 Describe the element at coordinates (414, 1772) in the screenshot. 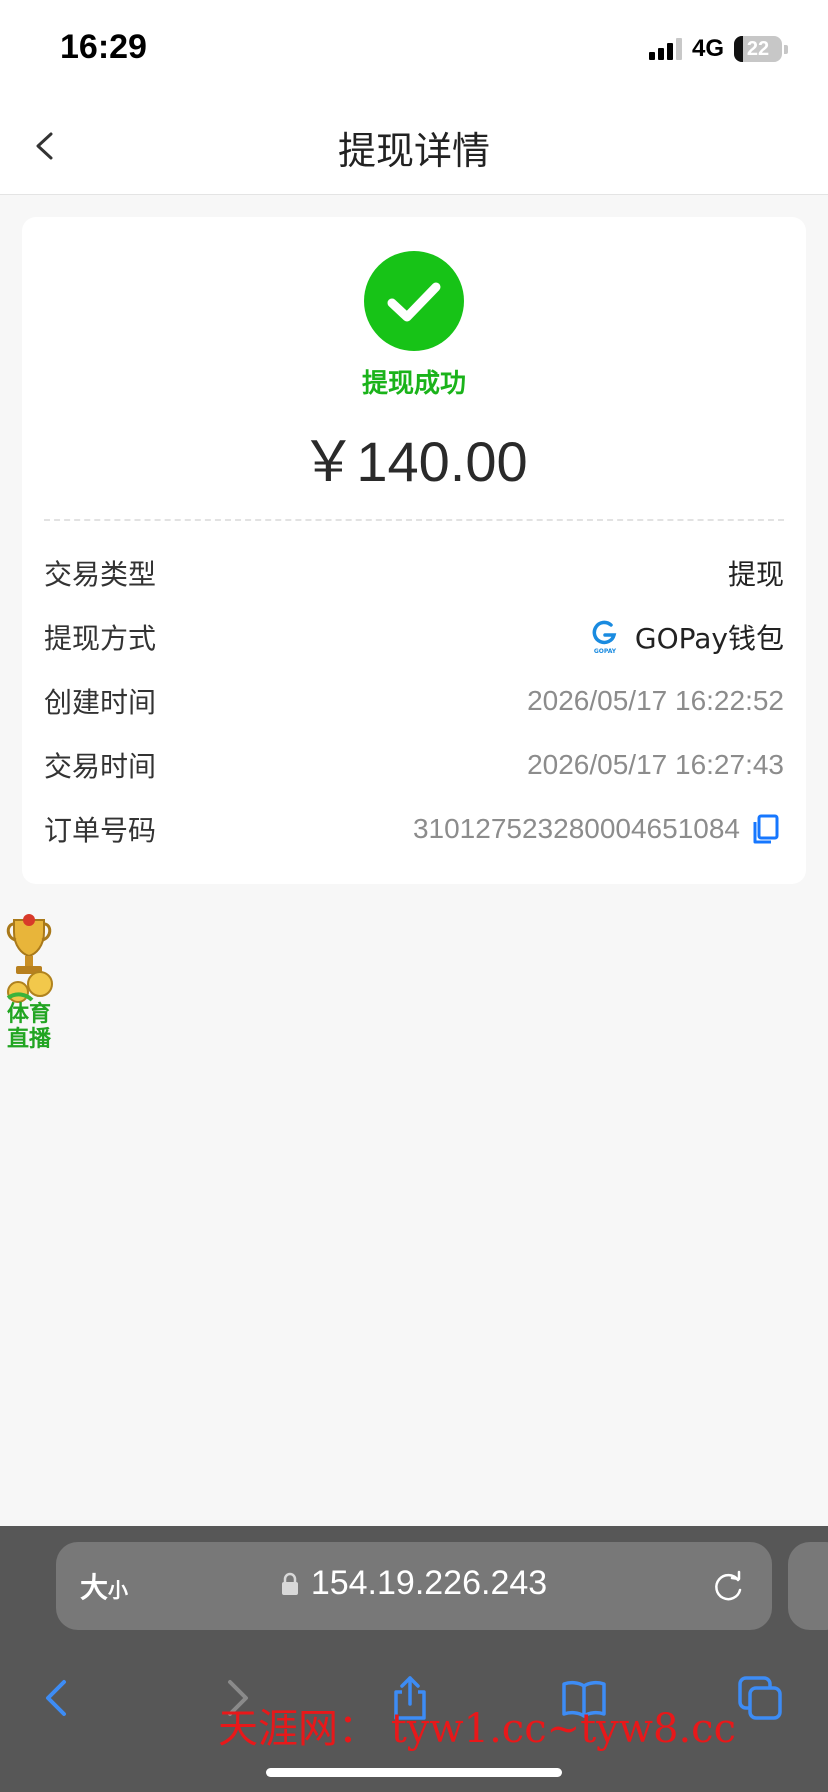

I see `home-indicator` at that location.